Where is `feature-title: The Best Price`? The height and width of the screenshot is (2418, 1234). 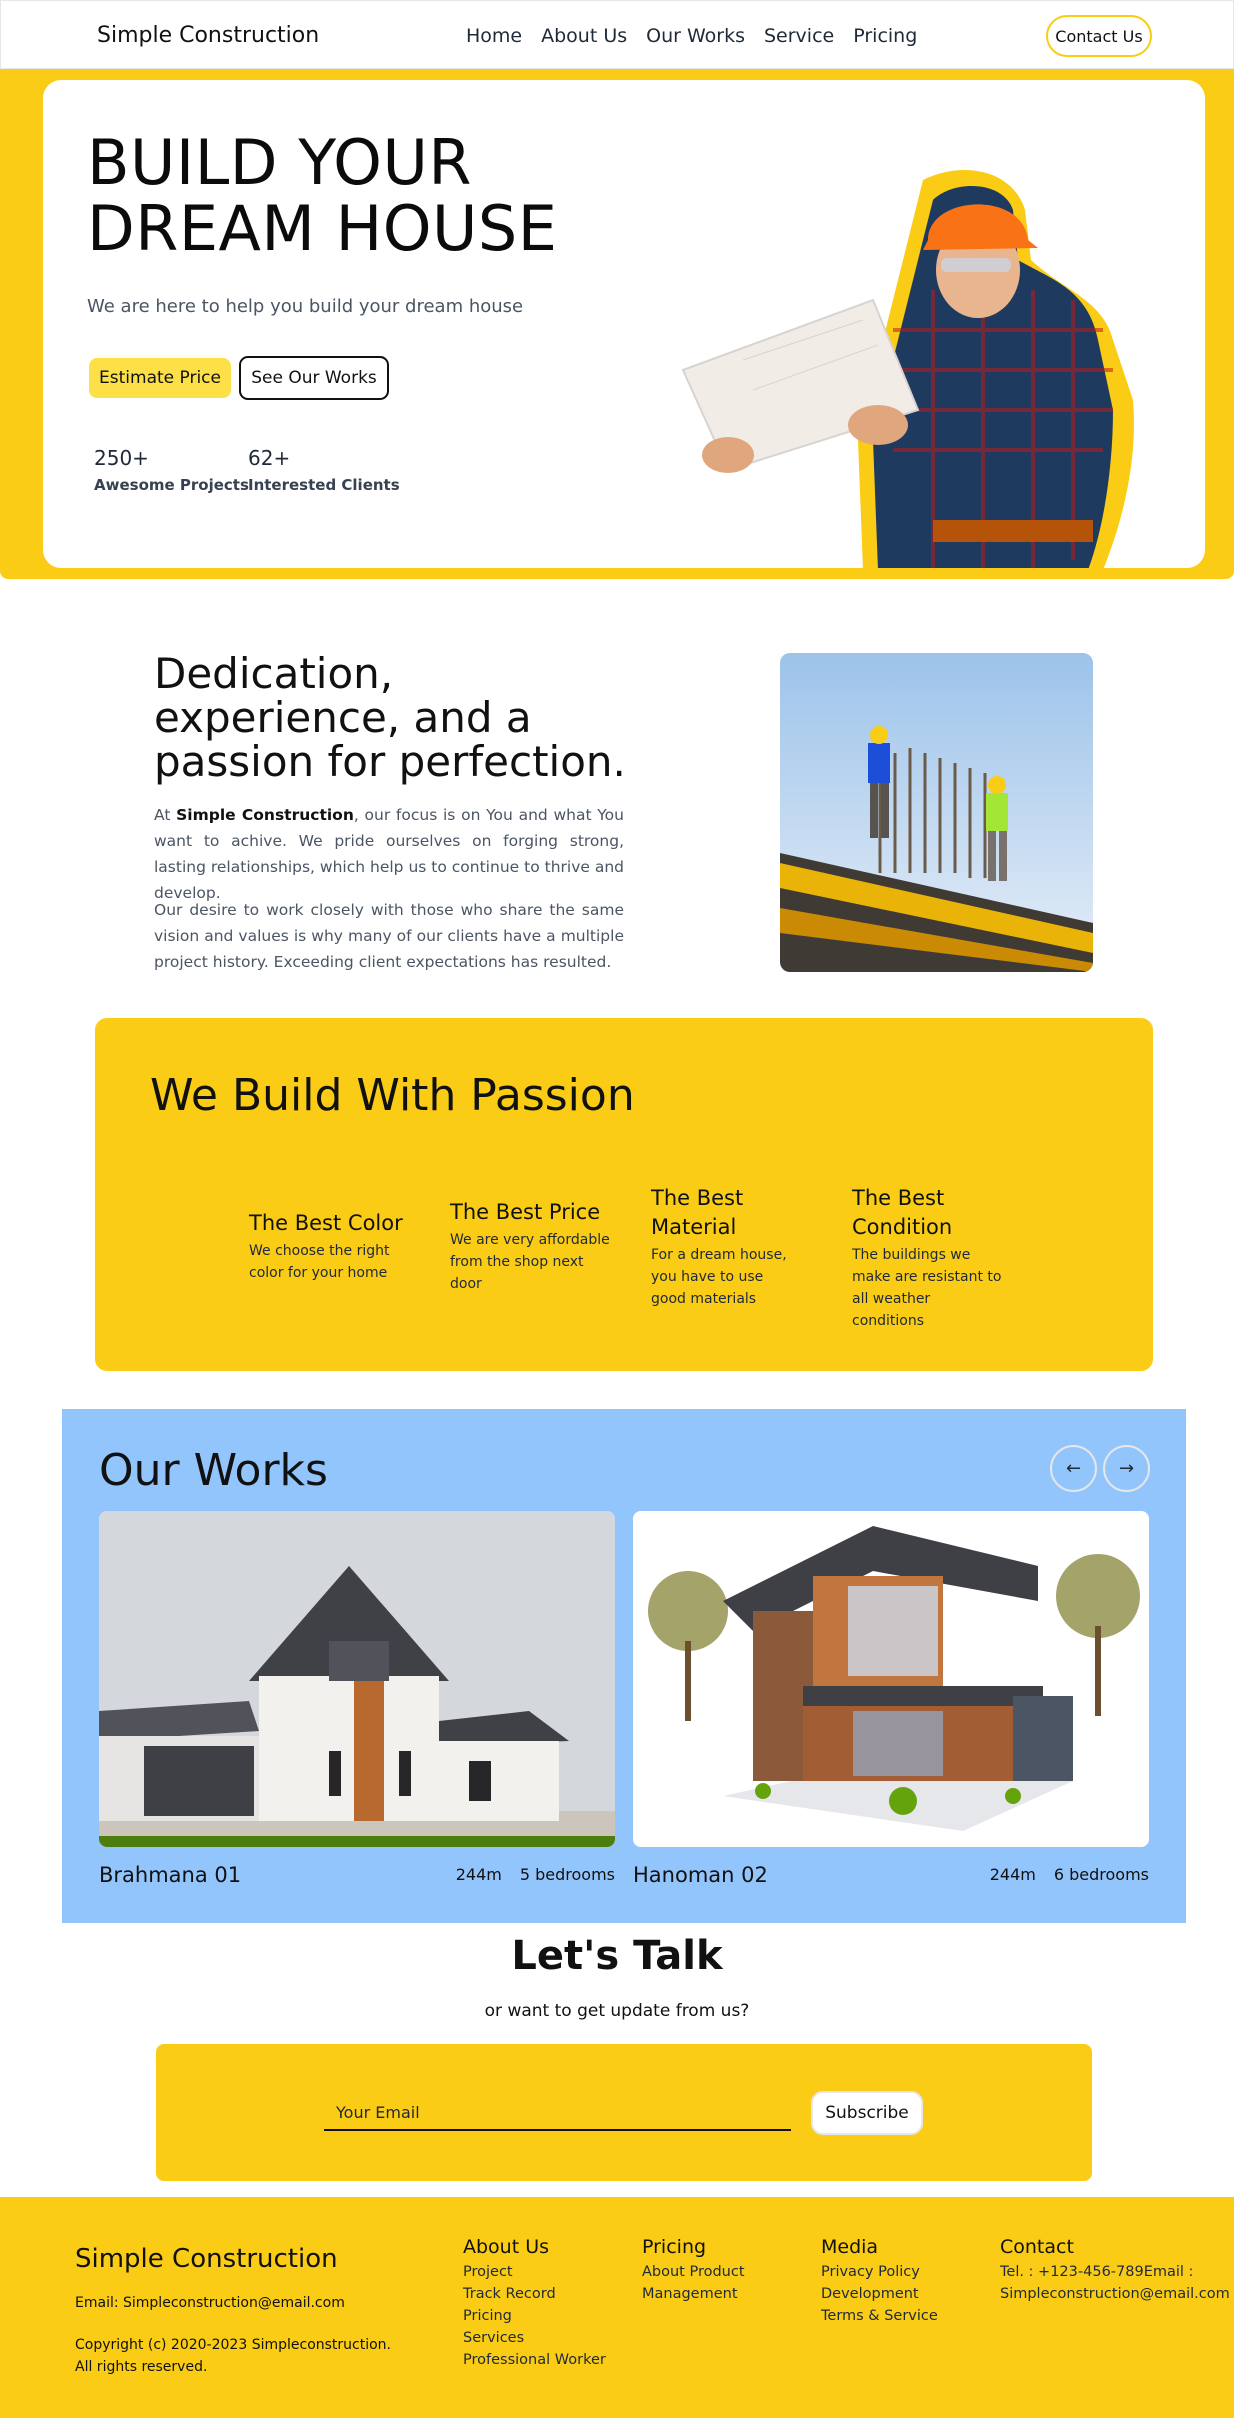 feature-title: The Best Price is located at coordinates (525, 1212).